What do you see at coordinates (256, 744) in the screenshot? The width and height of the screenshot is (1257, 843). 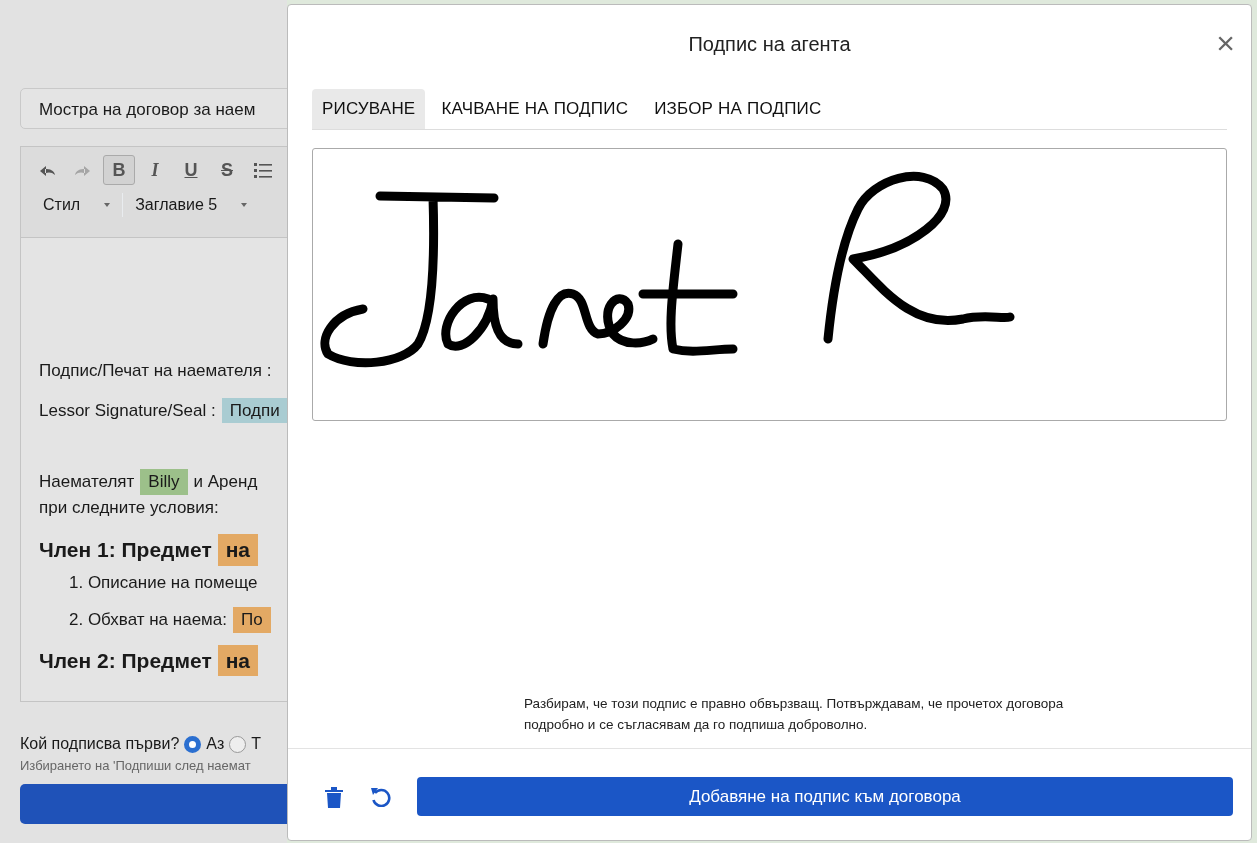 I see `radio-label: Т` at bounding box center [256, 744].